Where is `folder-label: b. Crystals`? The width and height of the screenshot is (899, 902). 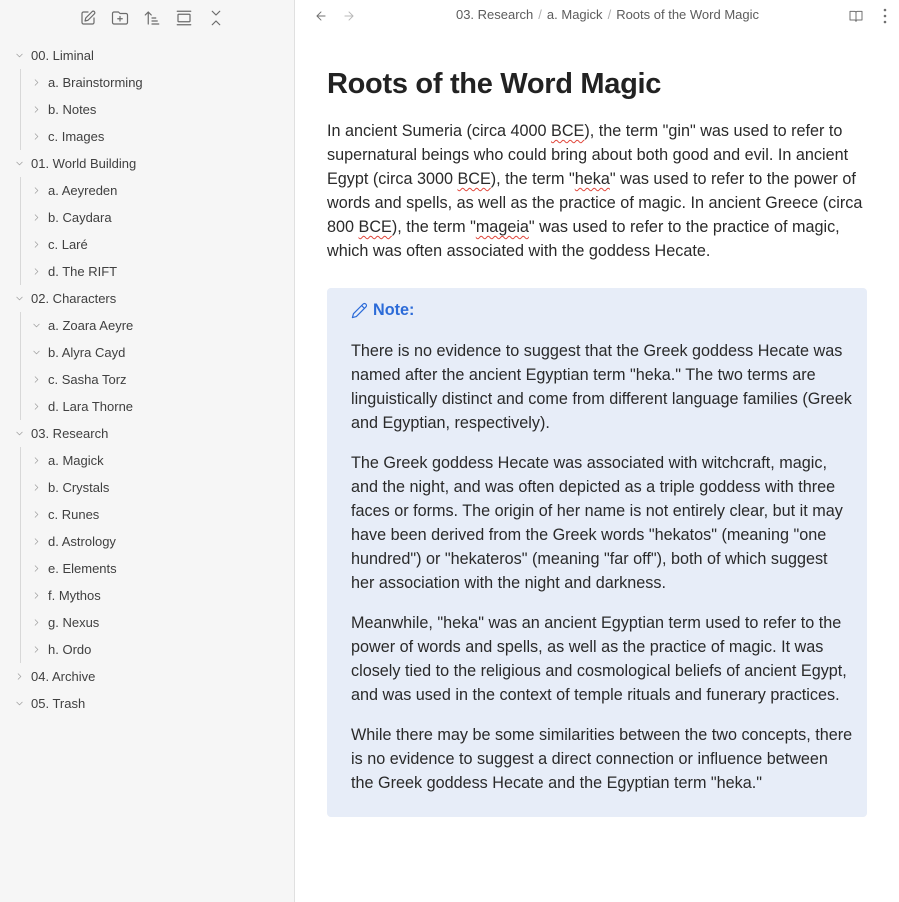
folder-label: b. Crystals is located at coordinates (79, 487).